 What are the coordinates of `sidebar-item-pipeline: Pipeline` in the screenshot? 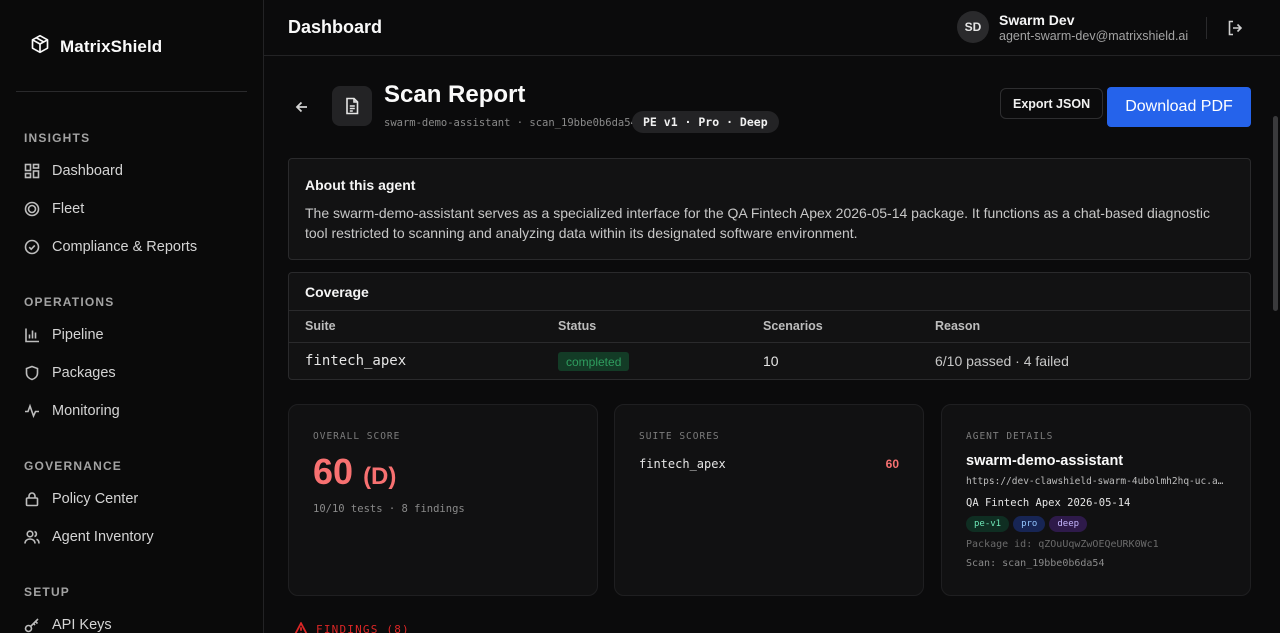 It's located at (64, 335).